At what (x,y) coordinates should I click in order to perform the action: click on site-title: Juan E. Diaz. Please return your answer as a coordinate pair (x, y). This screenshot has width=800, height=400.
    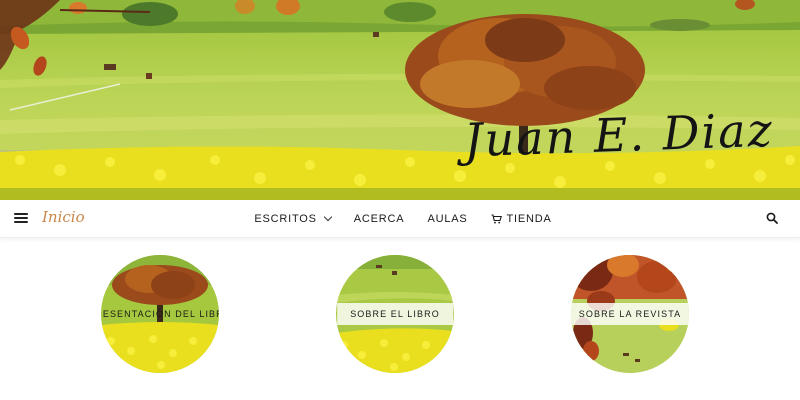
    Looking at the image, I should click on (619, 135).